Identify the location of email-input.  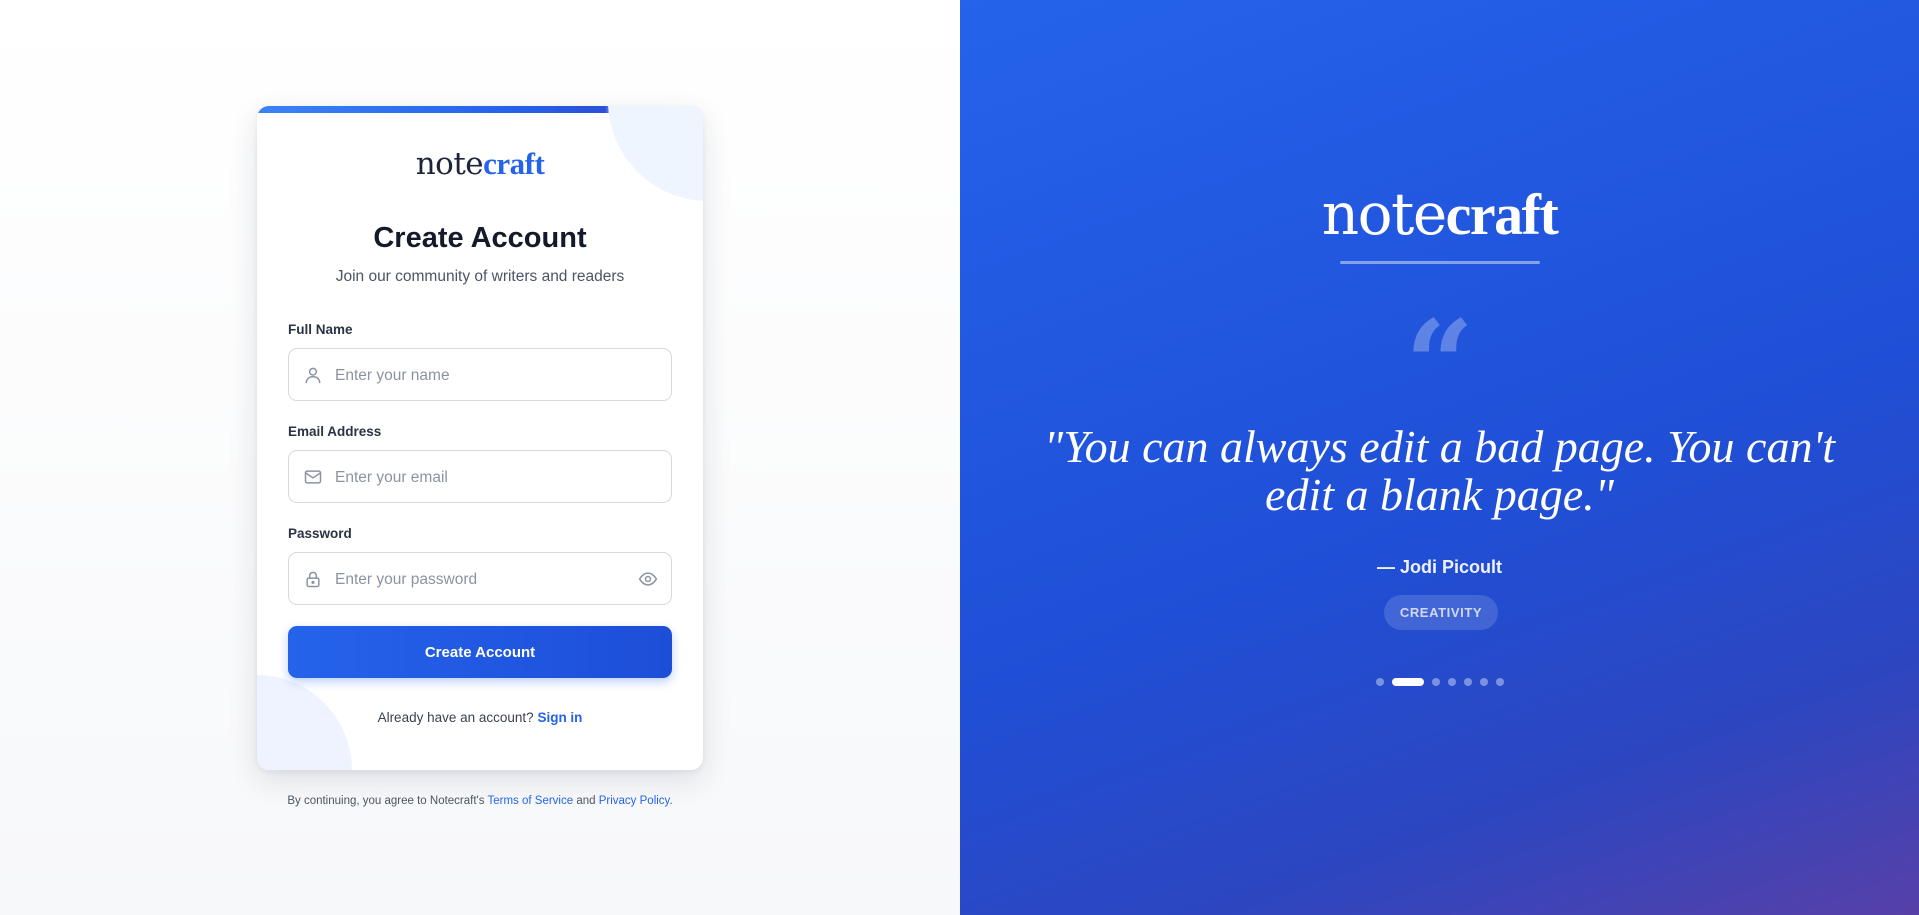
(485, 477).